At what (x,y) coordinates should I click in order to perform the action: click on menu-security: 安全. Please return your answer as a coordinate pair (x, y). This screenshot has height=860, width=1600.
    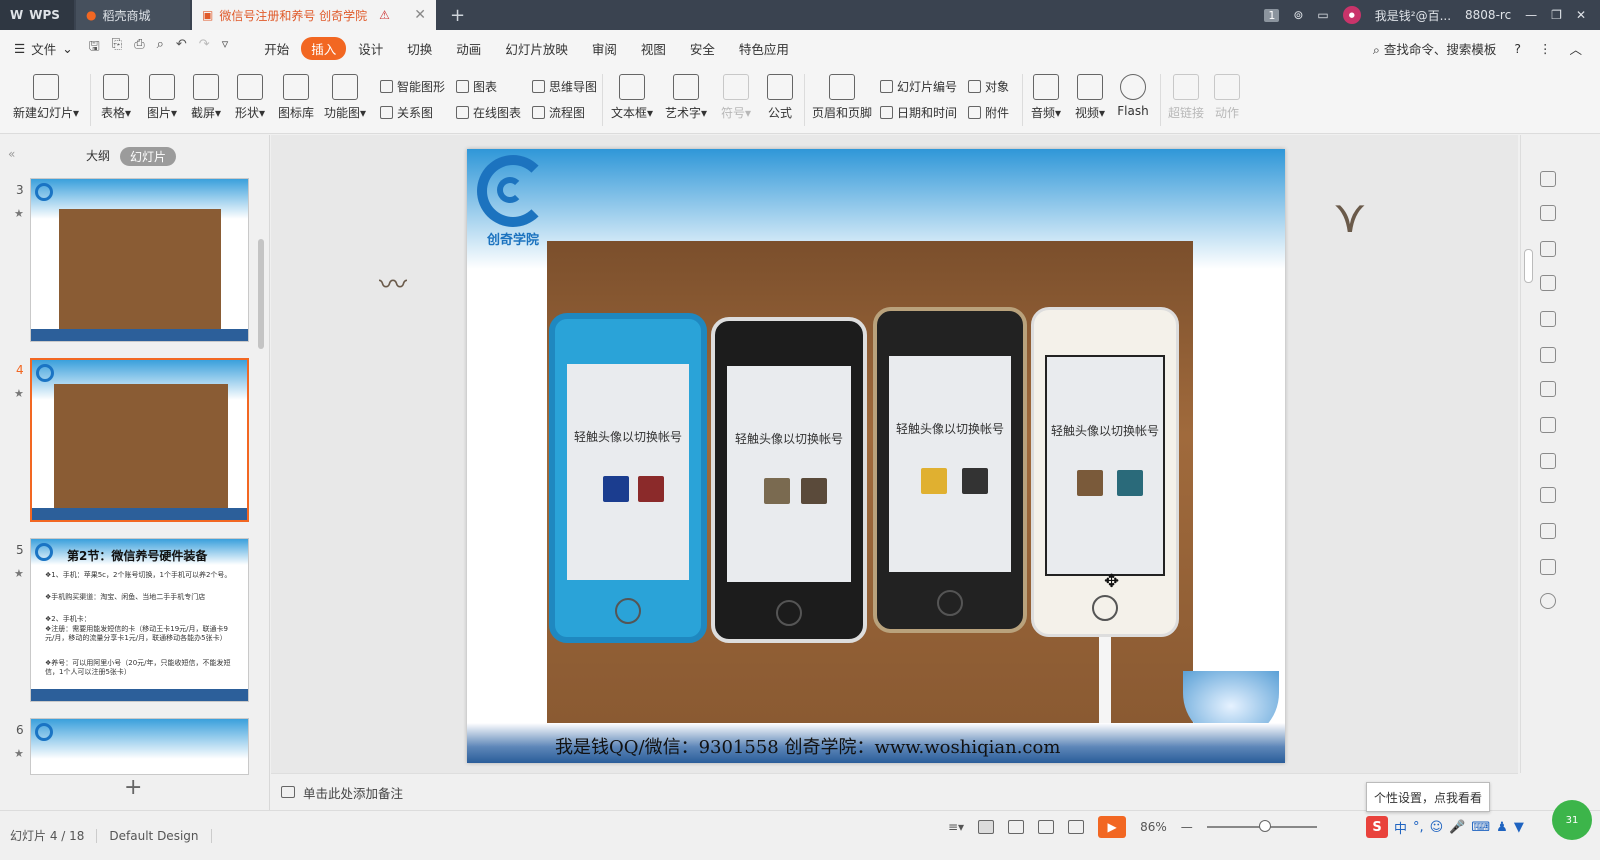
    Looking at the image, I should click on (702, 48).